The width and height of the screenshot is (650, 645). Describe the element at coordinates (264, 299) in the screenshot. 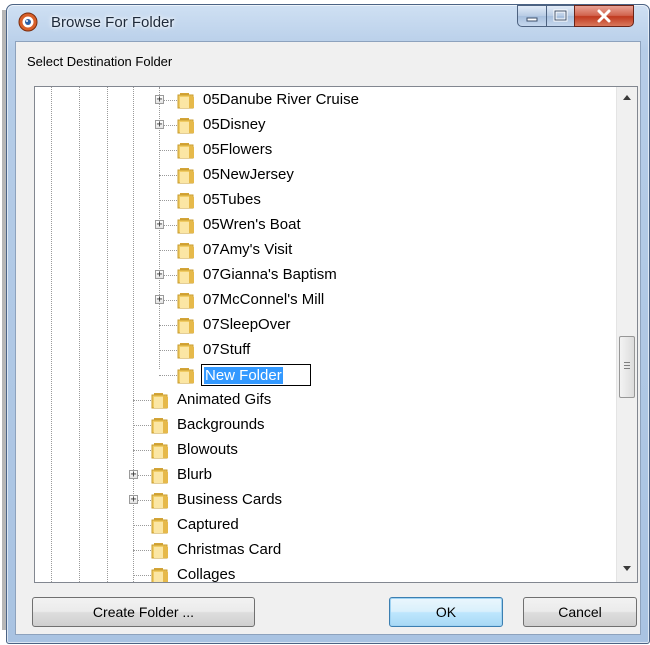

I see `tree-item-label: 07McConnel's Mill` at that location.